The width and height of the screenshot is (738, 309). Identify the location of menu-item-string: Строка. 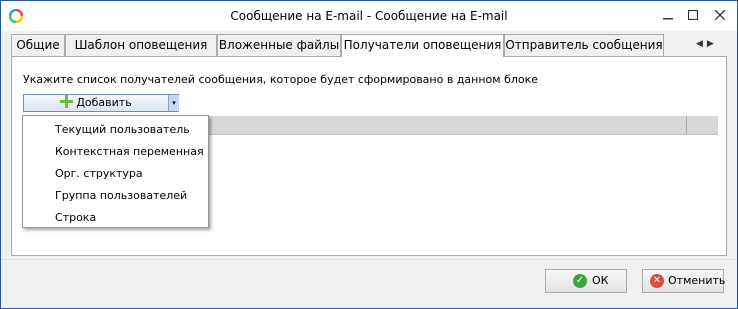
(75, 217).